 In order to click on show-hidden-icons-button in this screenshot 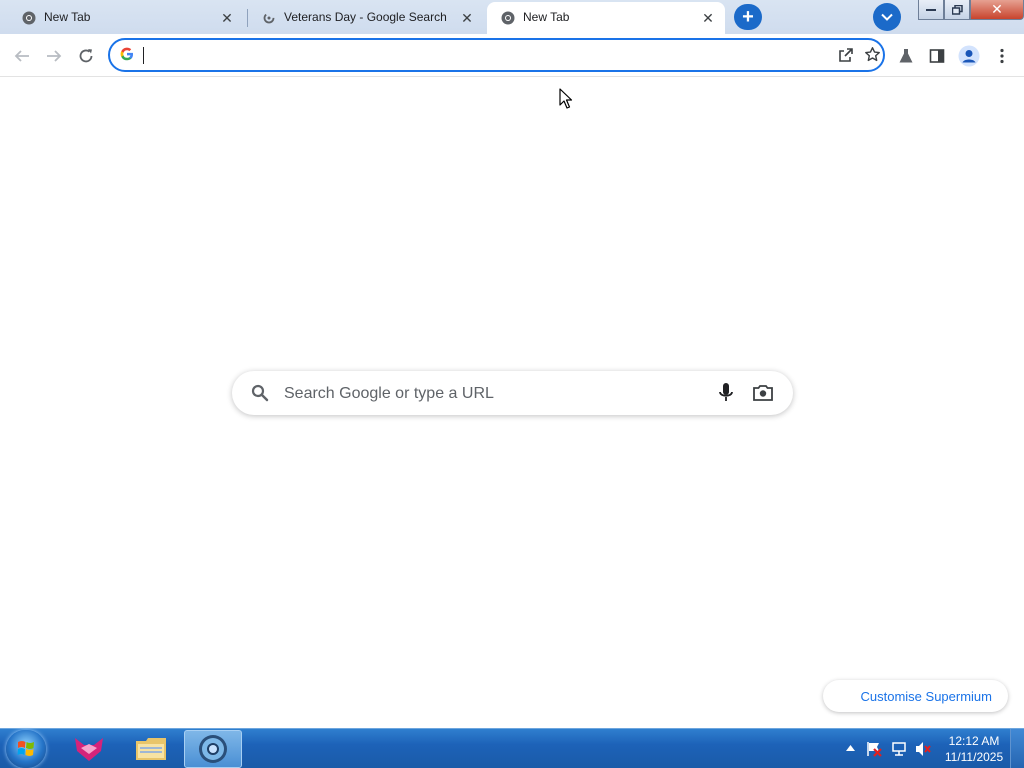, I will do `click(850, 748)`.